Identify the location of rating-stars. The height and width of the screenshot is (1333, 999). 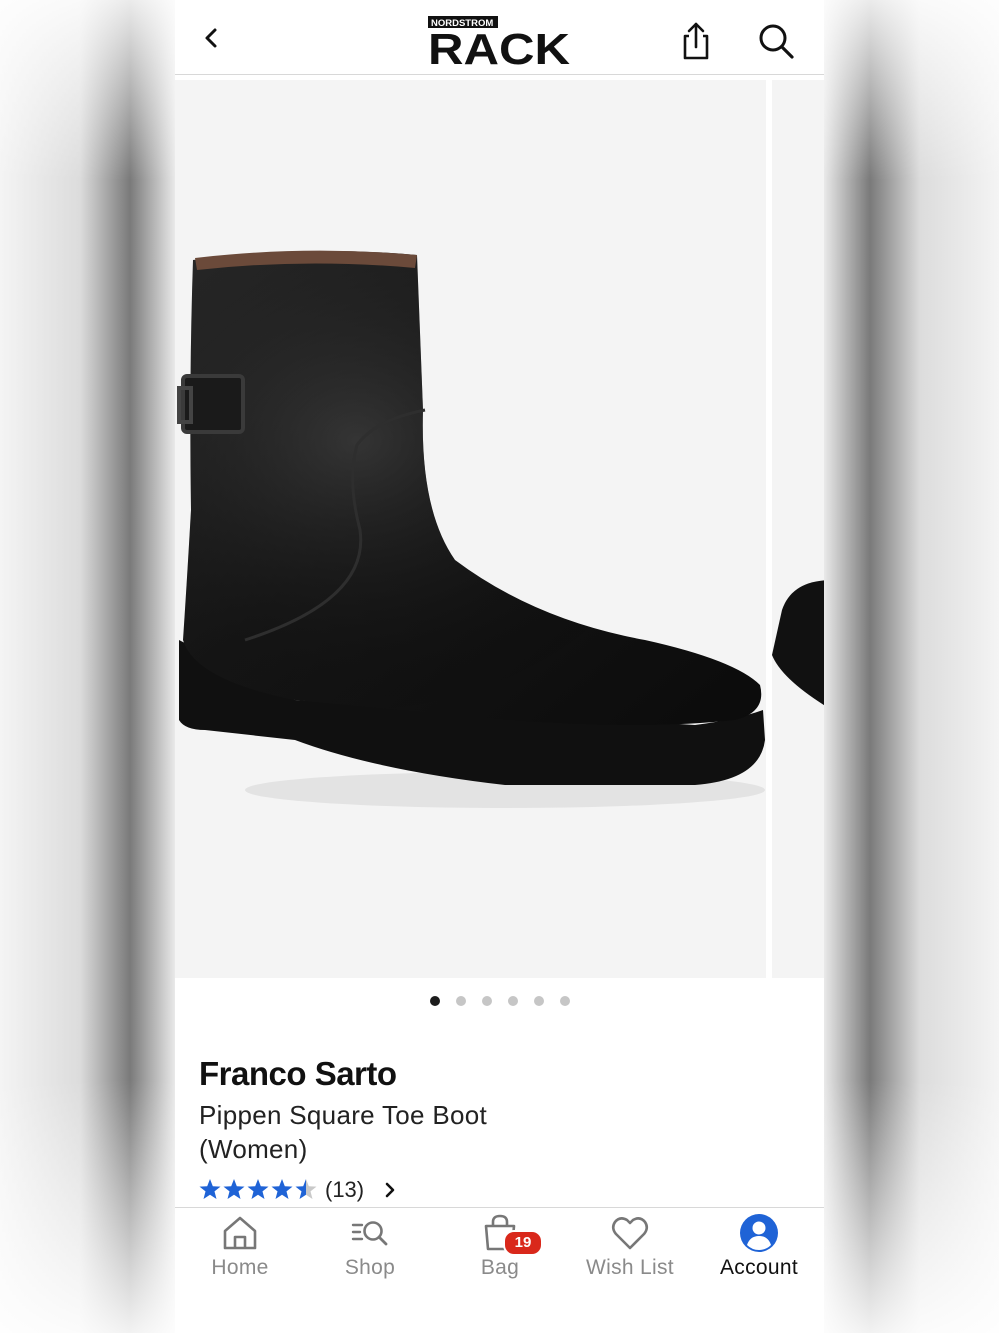
(258, 1190).